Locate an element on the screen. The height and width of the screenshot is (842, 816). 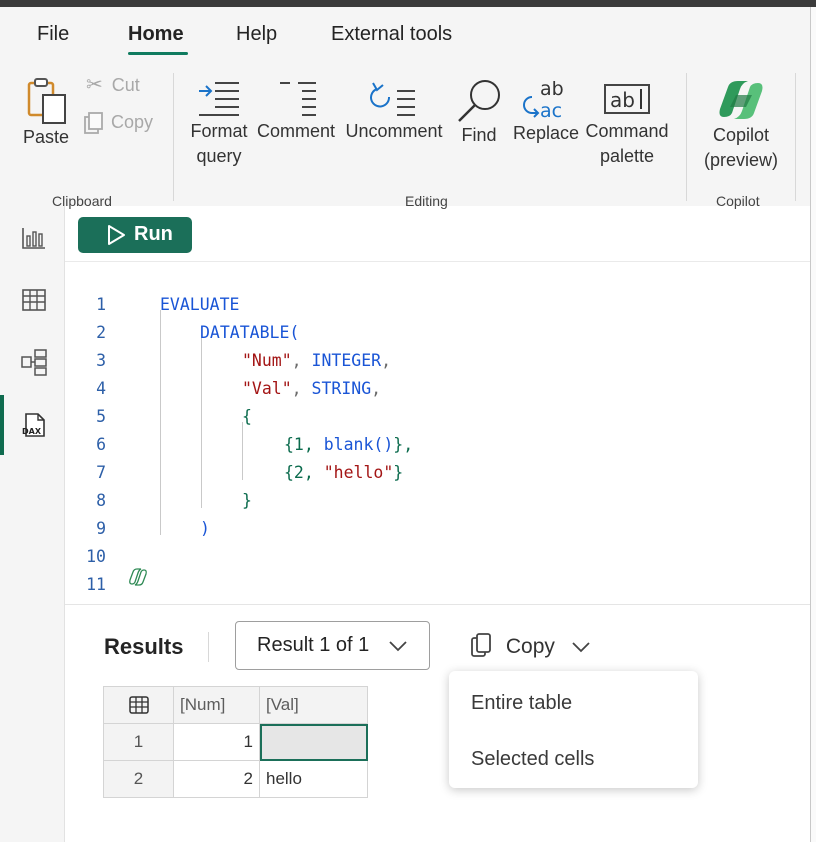
results-divider-vertical is located at coordinates (208, 647).